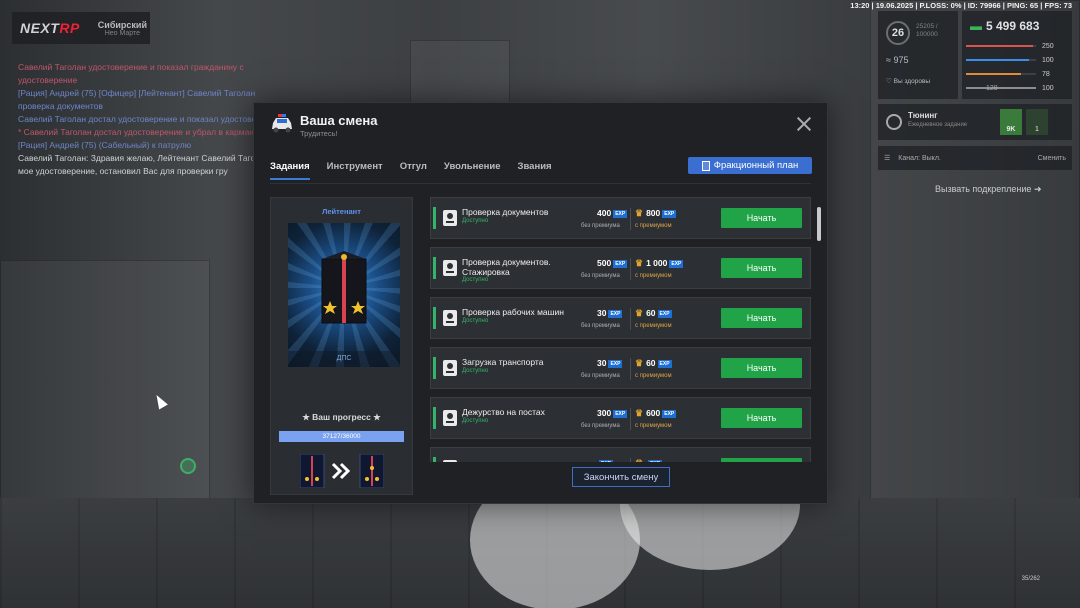  I want to click on hud-stats-panel: ▬ 5 499 683 250 100 78 100 128, so click(1017, 55).